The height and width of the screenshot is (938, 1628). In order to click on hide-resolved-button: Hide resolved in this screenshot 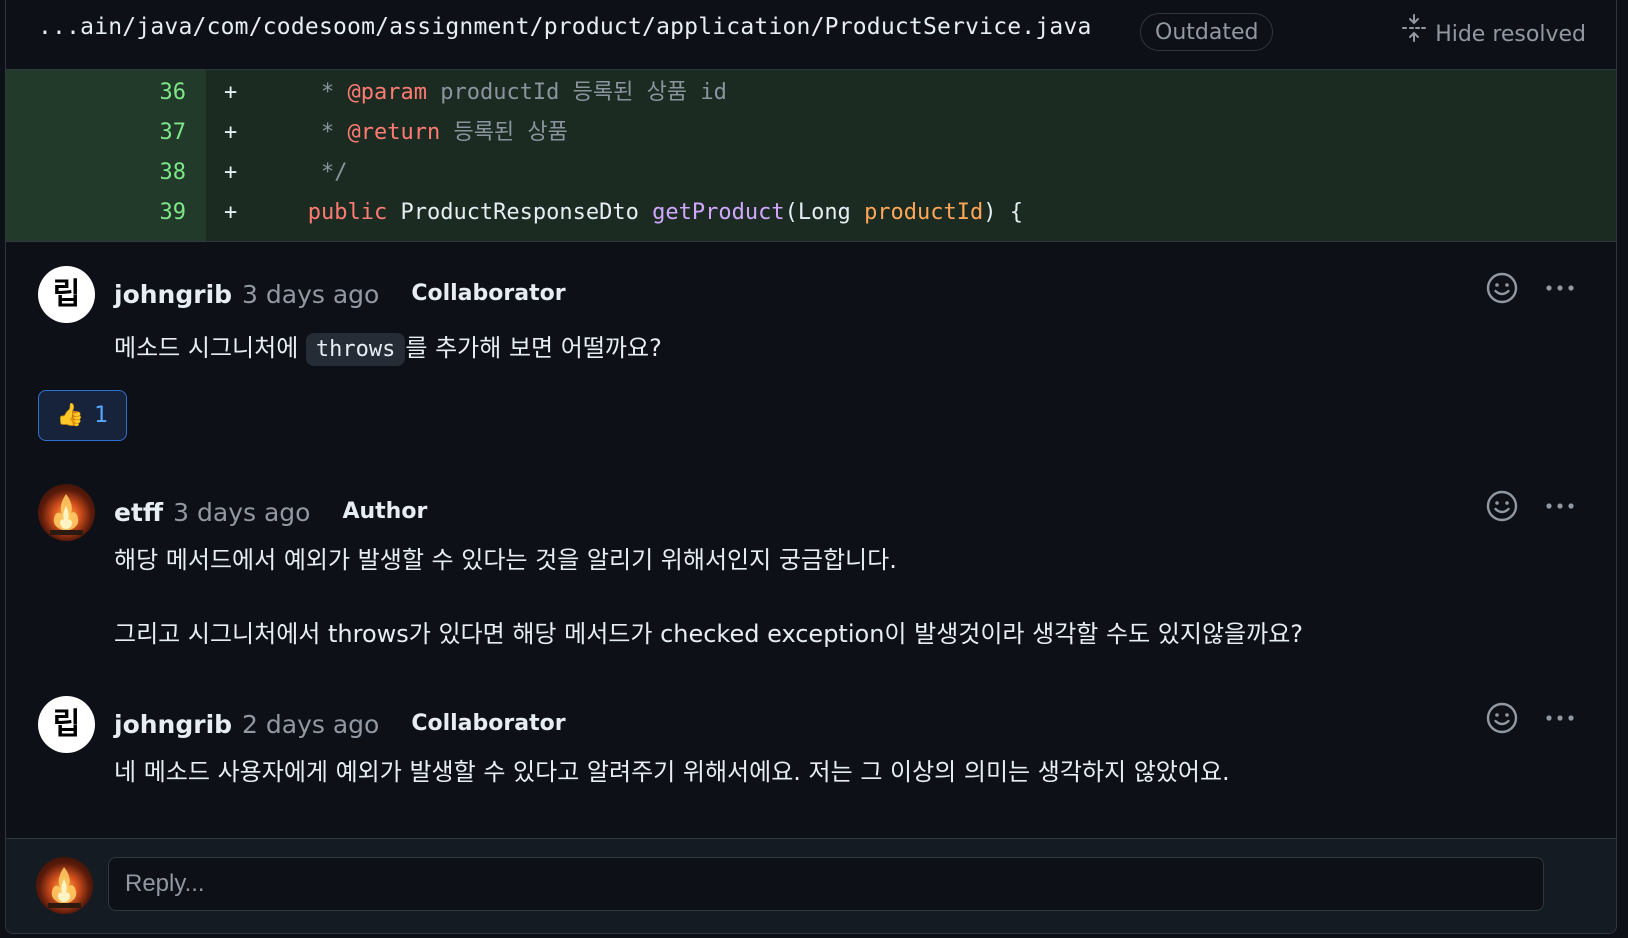, I will do `click(1493, 34)`.